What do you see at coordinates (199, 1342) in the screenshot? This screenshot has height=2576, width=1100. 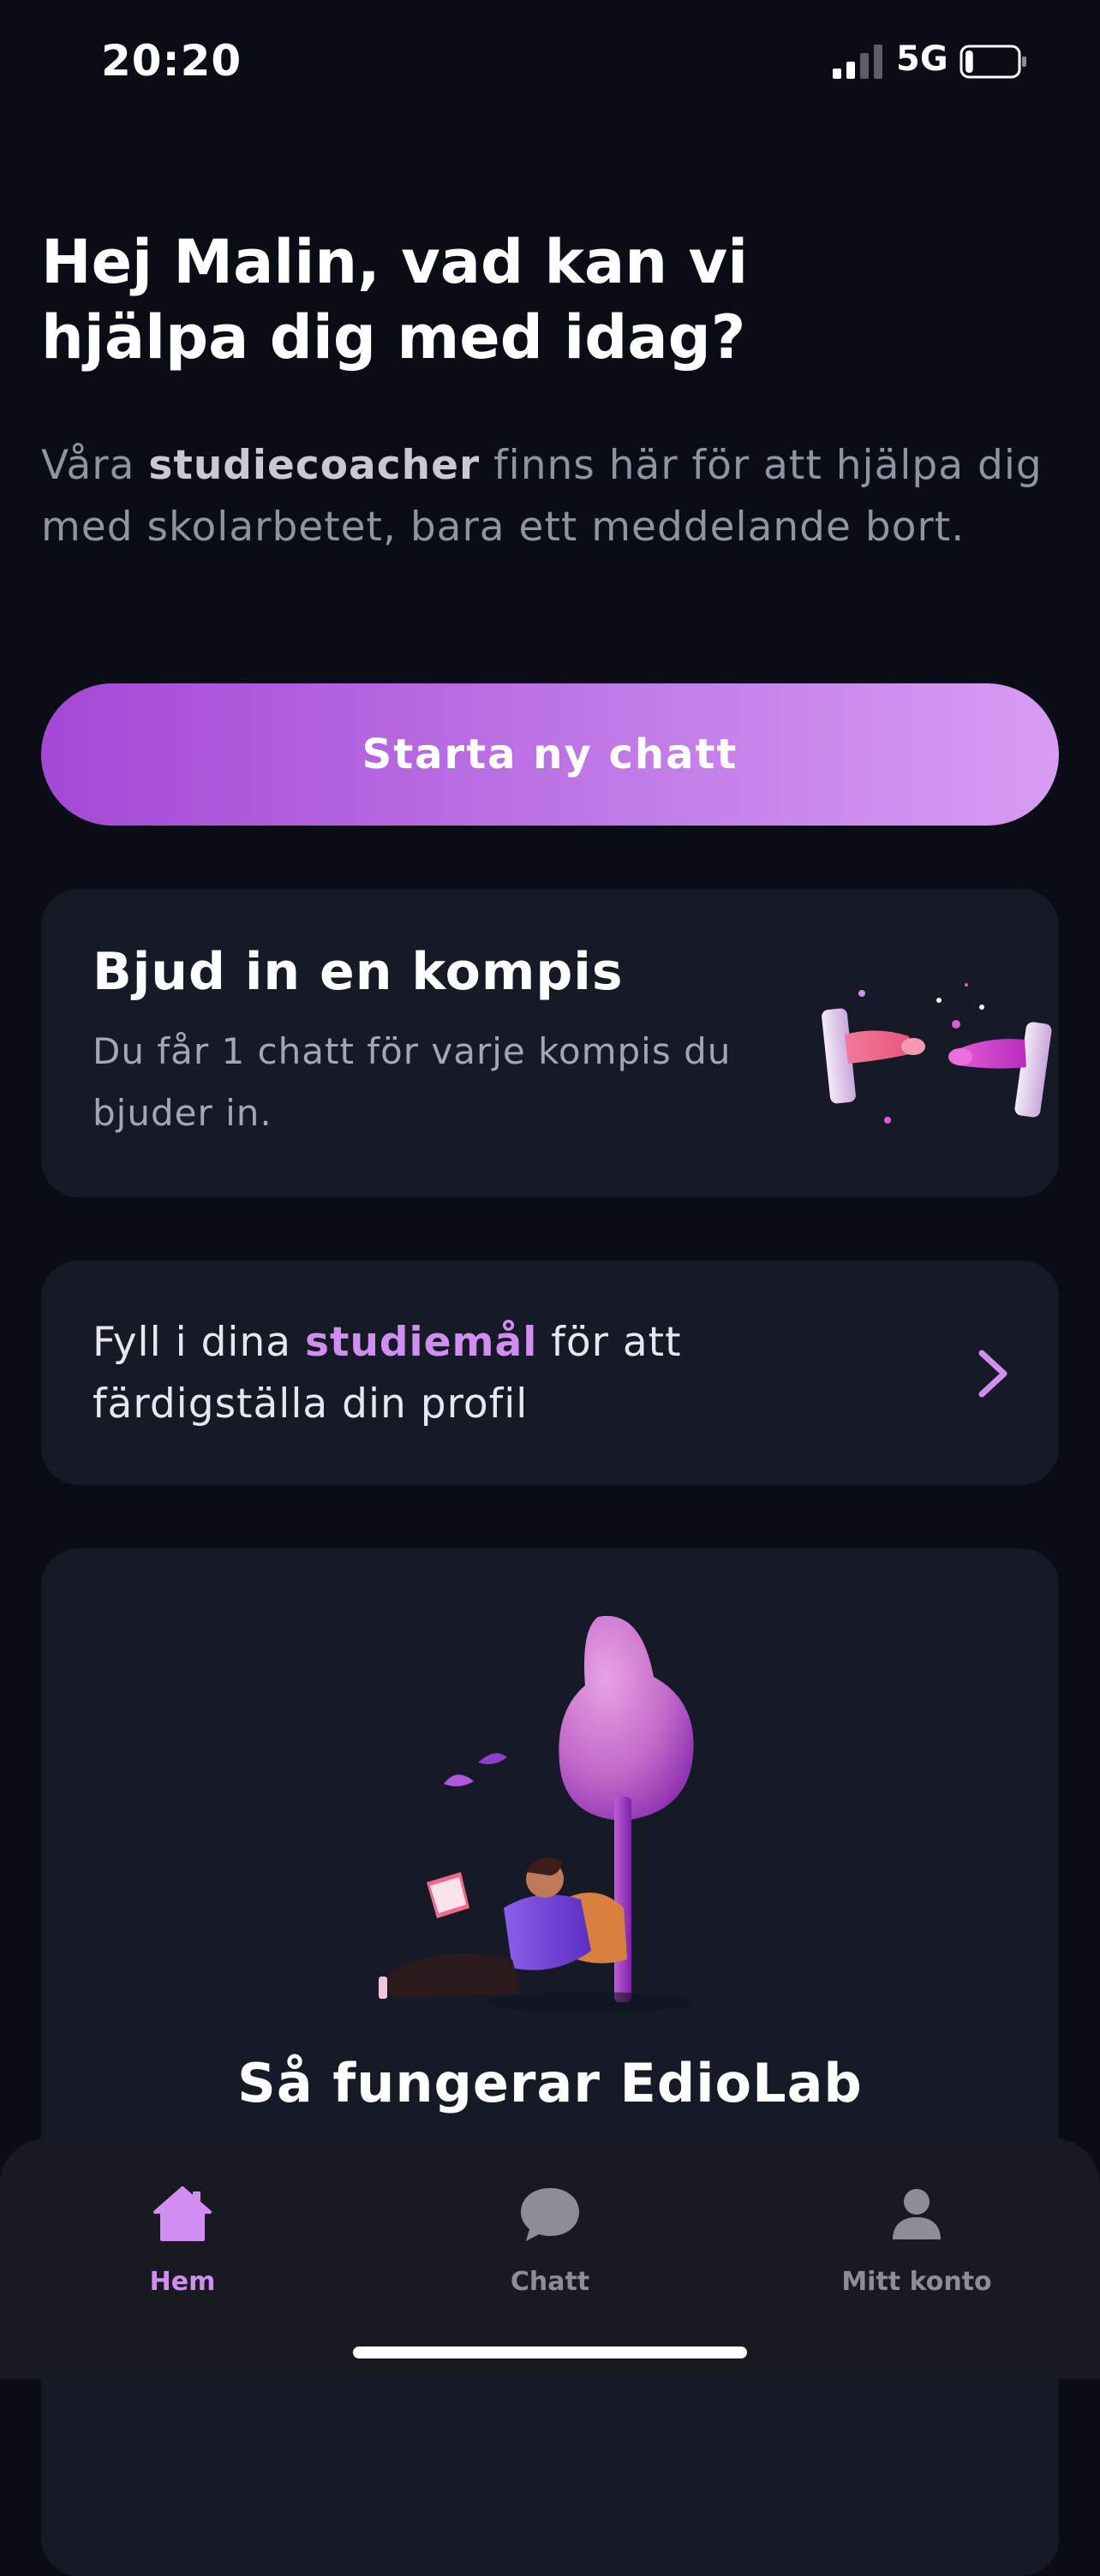 I see `goals-prefix: Fyll i dina` at bounding box center [199, 1342].